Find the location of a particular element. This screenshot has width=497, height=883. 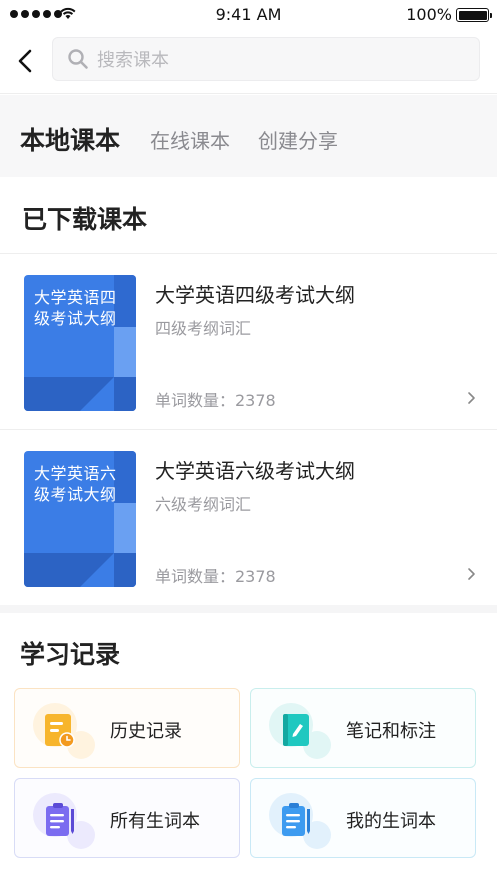

all-vocab-icon is located at coordinates (60, 819).